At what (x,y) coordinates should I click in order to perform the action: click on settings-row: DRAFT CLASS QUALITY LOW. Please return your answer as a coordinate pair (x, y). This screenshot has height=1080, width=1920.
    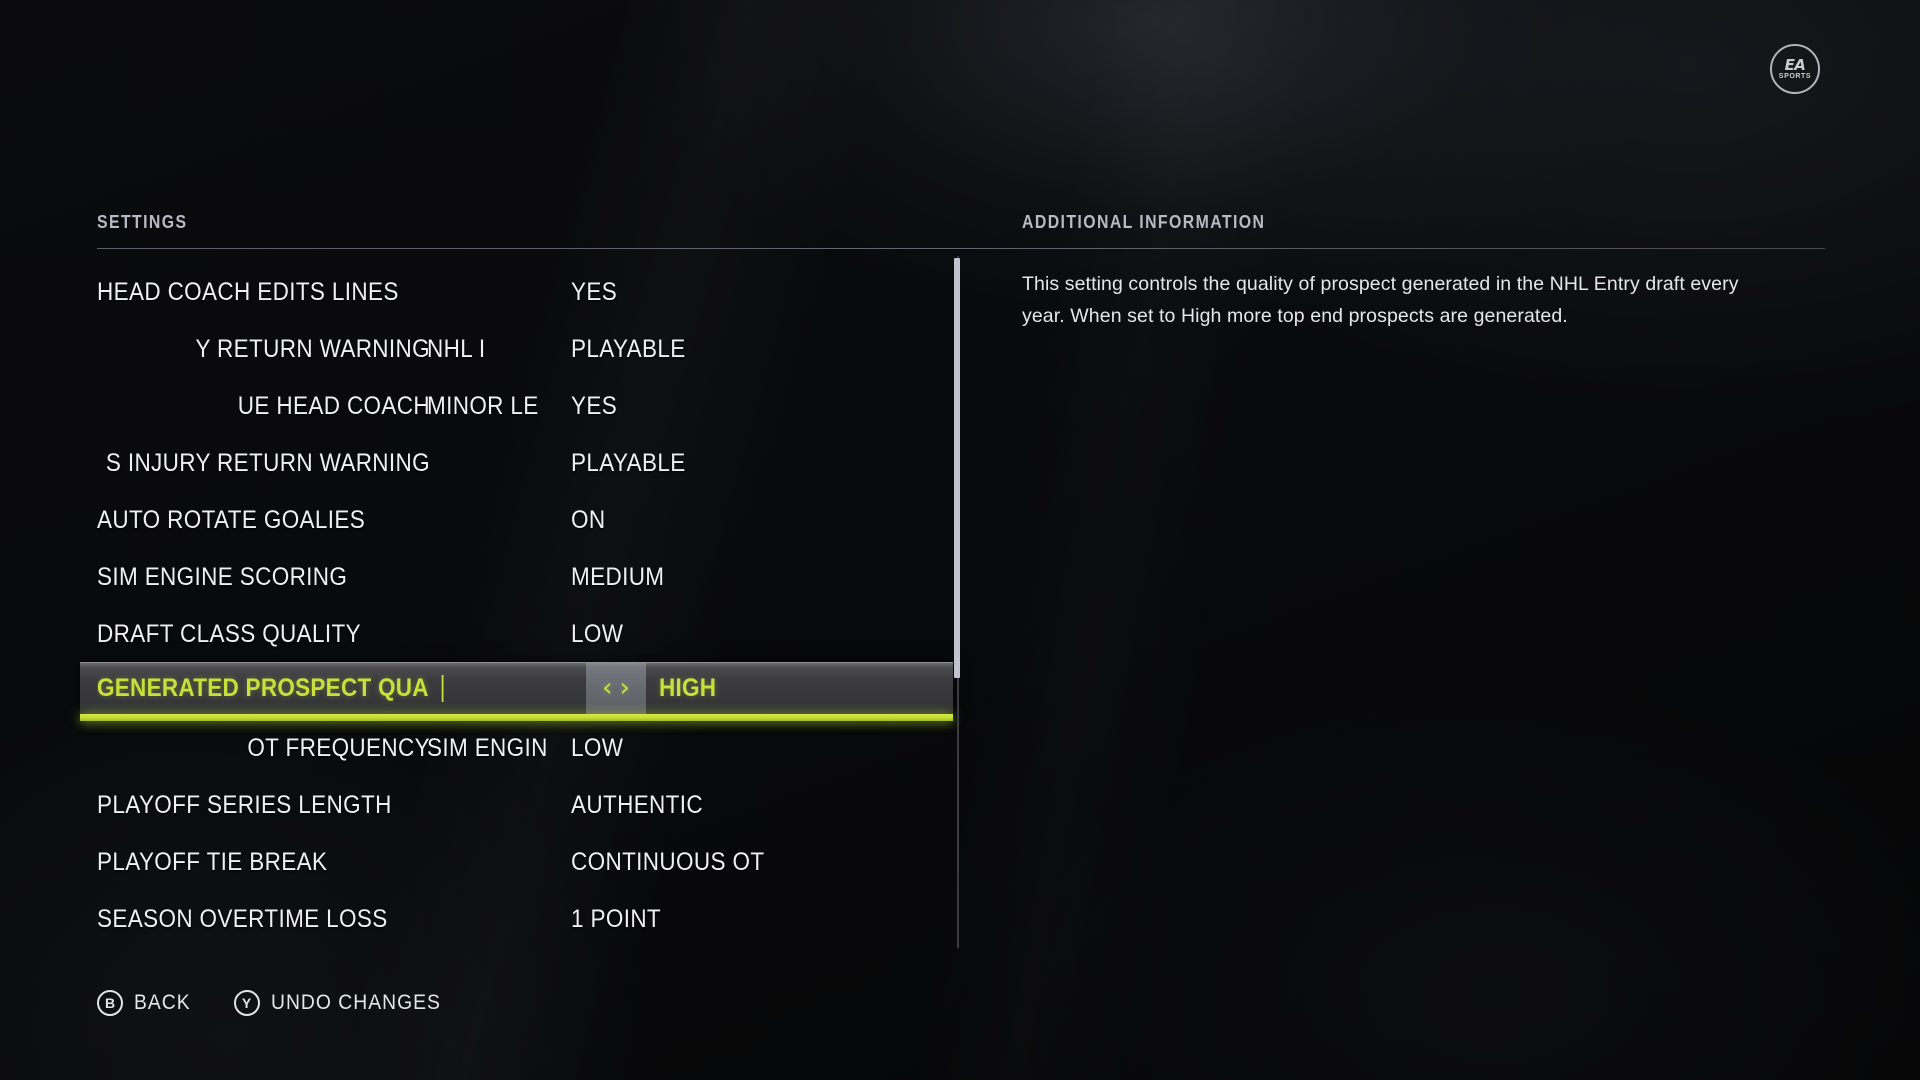
    Looking at the image, I should click on (525, 634).